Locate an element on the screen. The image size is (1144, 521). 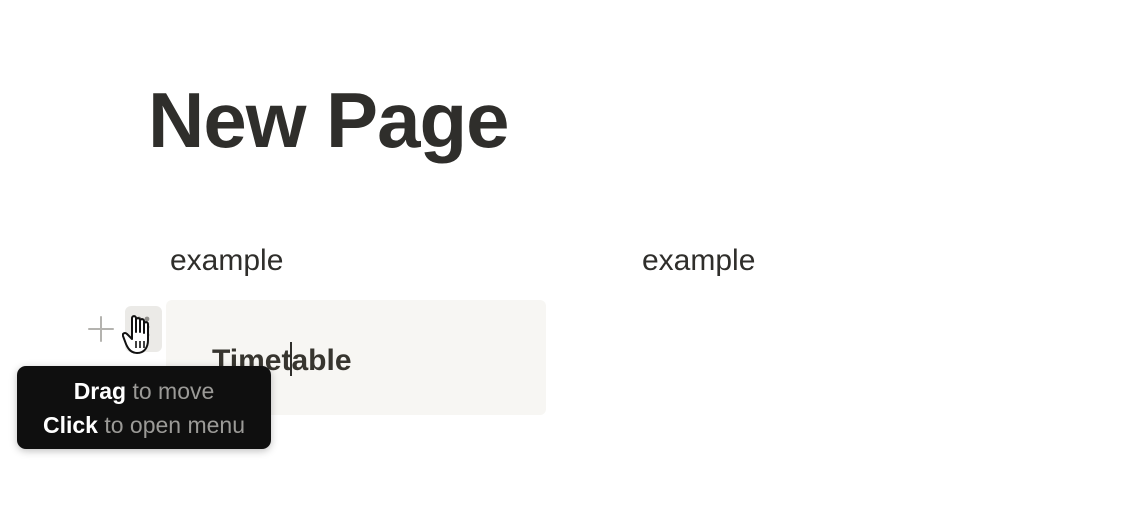
add-block-button is located at coordinates (101, 329).